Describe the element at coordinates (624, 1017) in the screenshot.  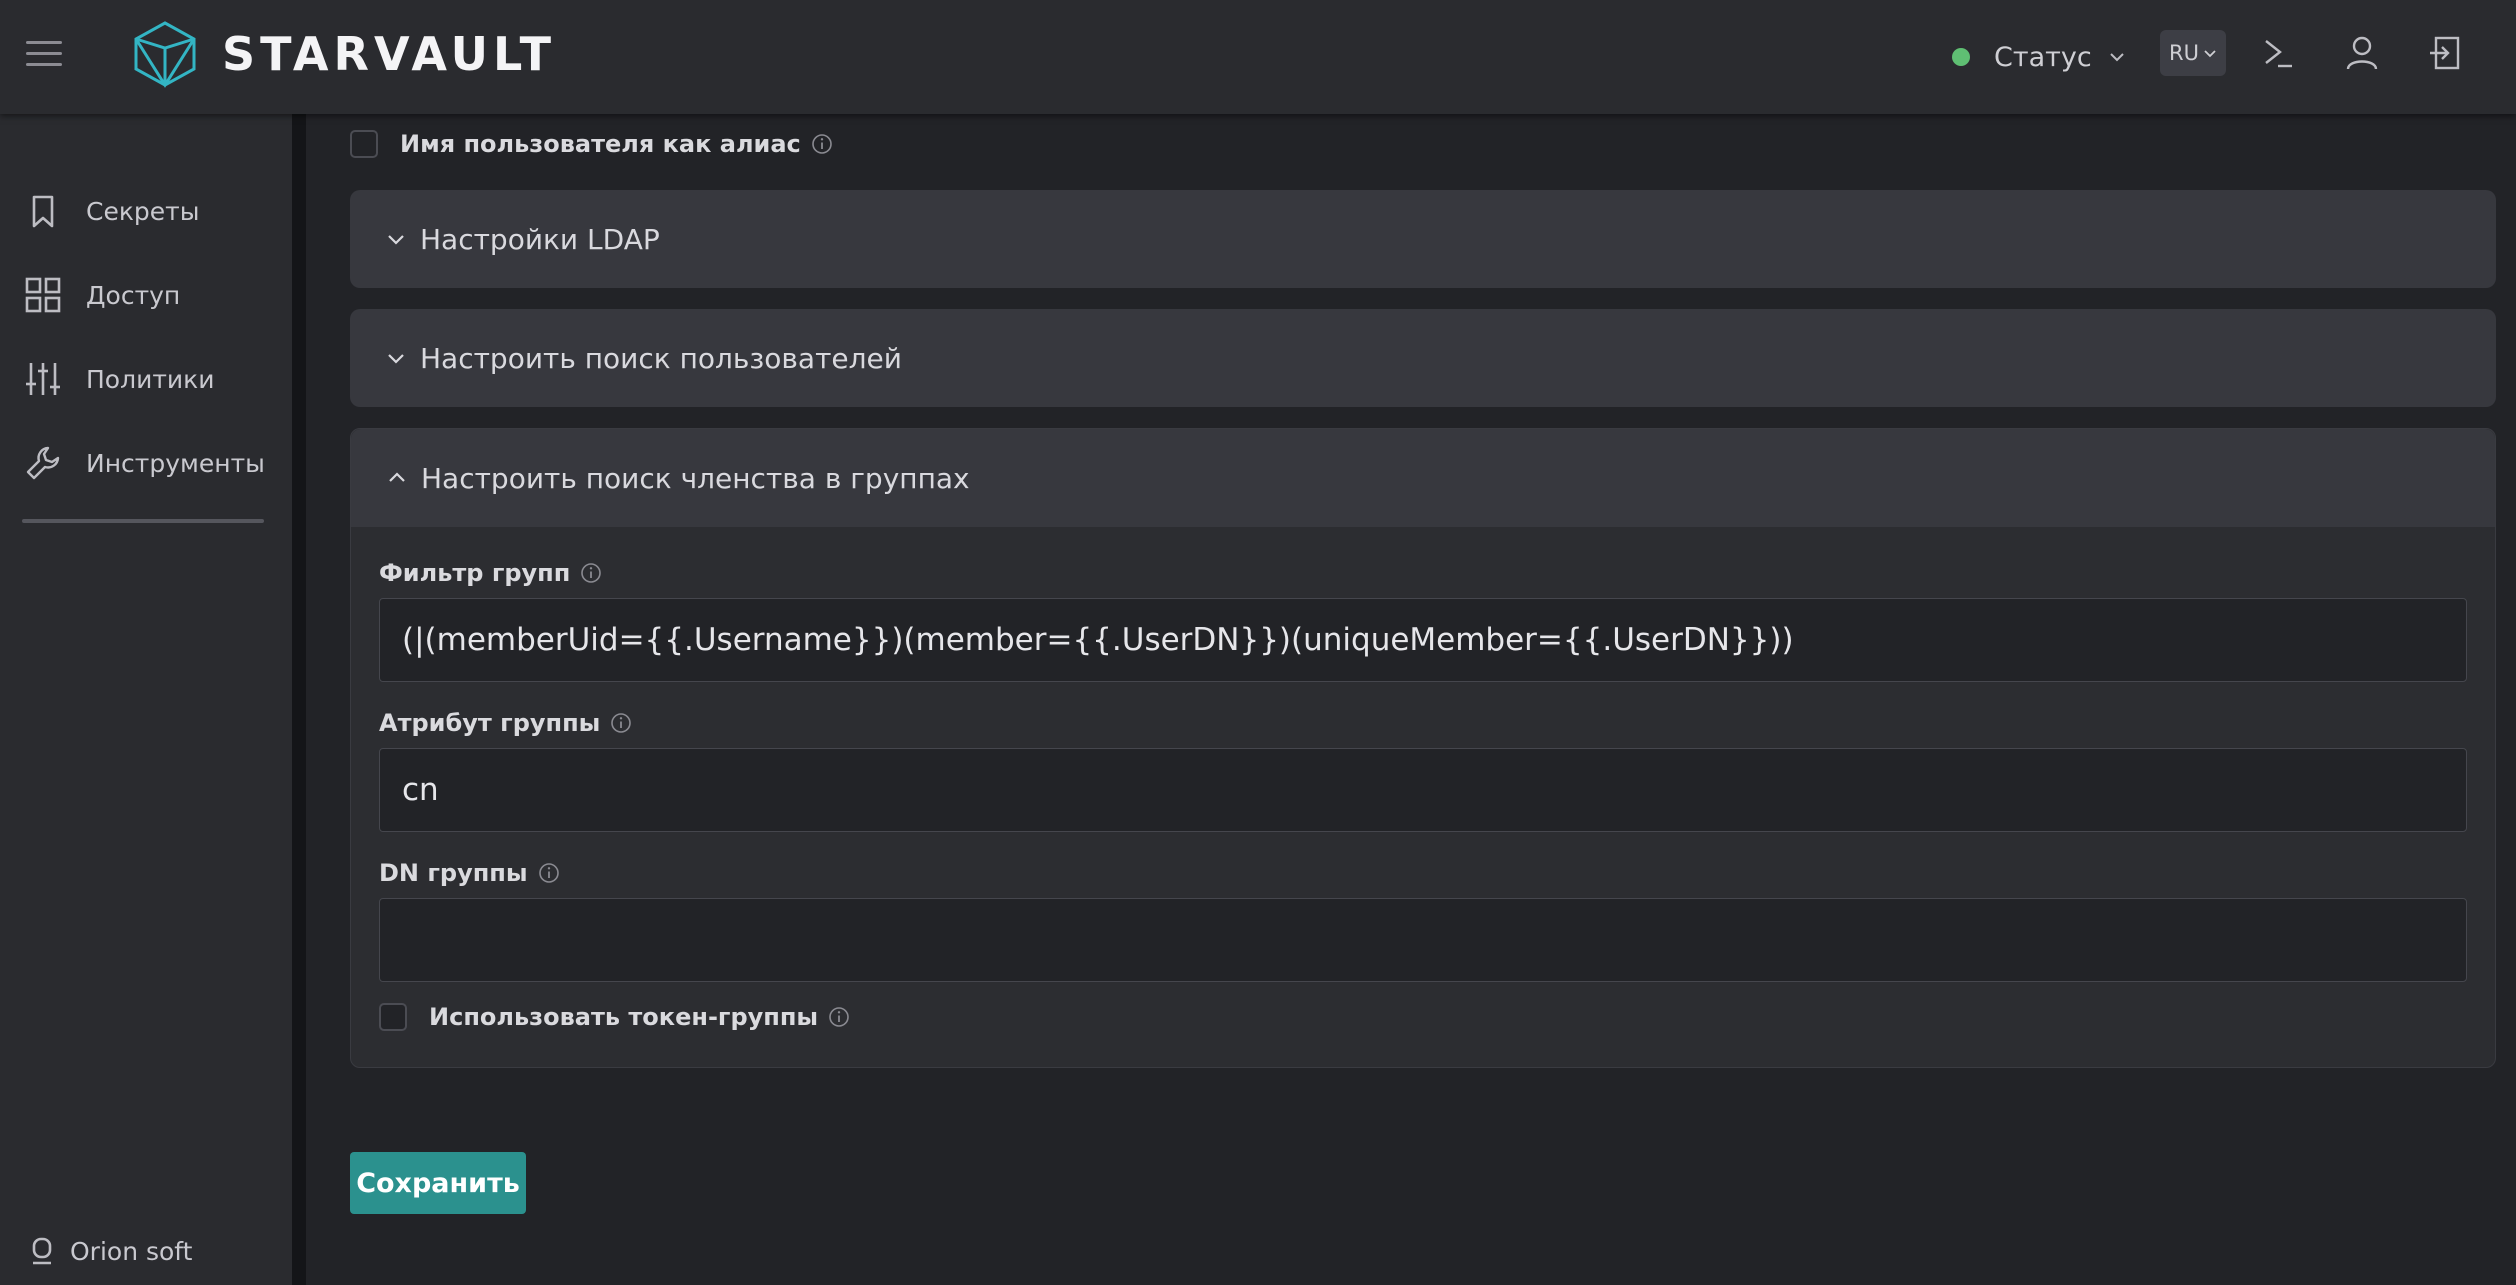
I see `token-groups-label: Использовать токен-группы` at that location.